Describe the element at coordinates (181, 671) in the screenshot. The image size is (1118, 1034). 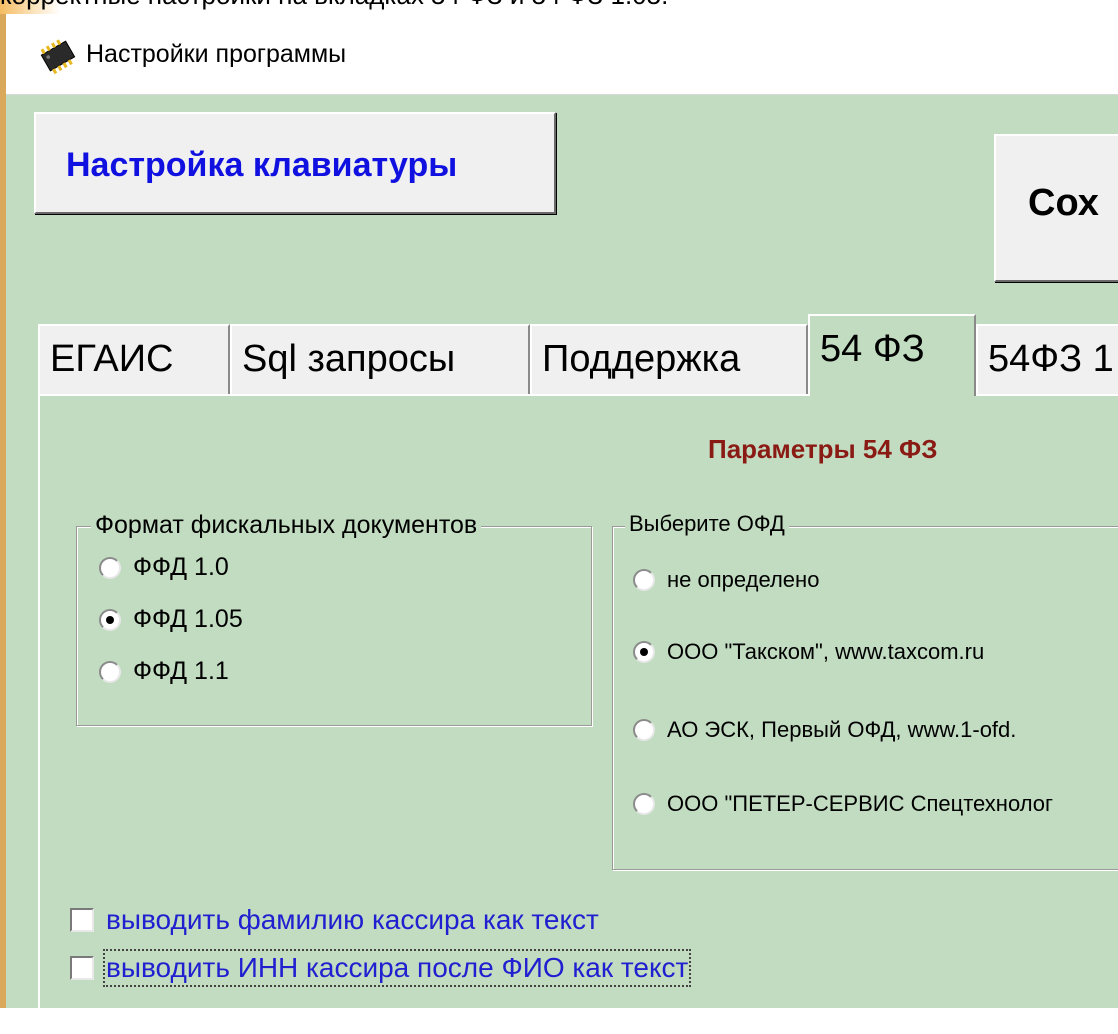
I see `radio-label: ФФД 1.1` at that location.